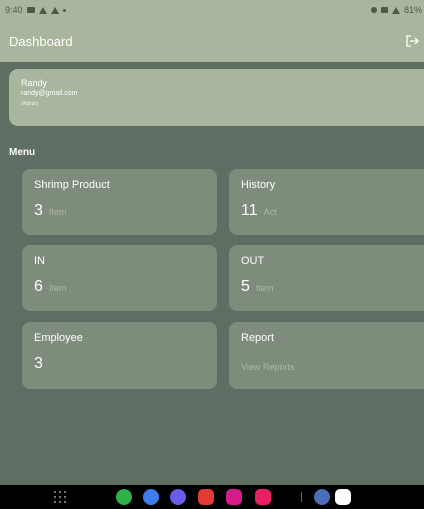 The image size is (424, 509). Describe the element at coordinates (326, 367) in the screenshot. I see `view-reports-link: View Reports` at that location.